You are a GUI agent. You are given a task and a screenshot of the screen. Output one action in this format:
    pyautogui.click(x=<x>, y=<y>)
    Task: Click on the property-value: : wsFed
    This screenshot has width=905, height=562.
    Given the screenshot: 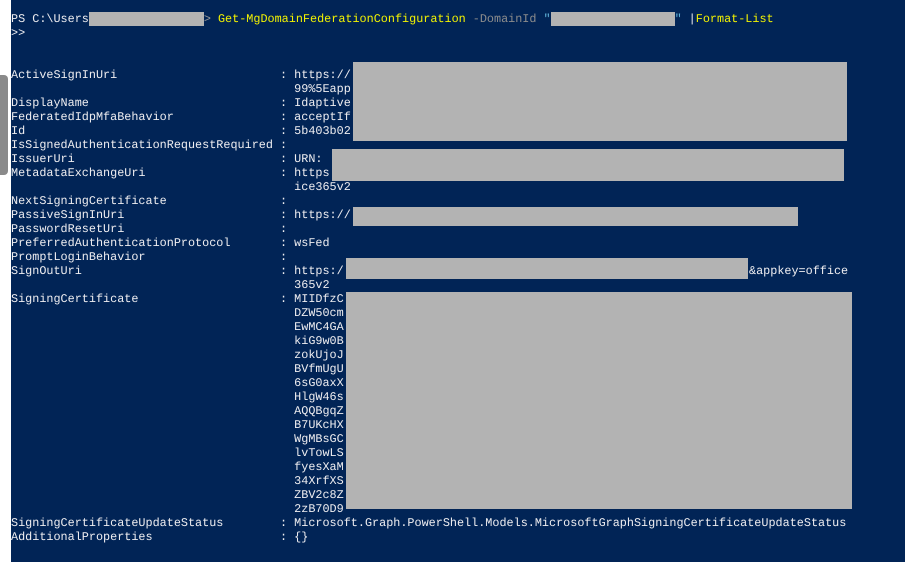 What is the action you would take?
    pyautogui.click(x=305, y=243)
    